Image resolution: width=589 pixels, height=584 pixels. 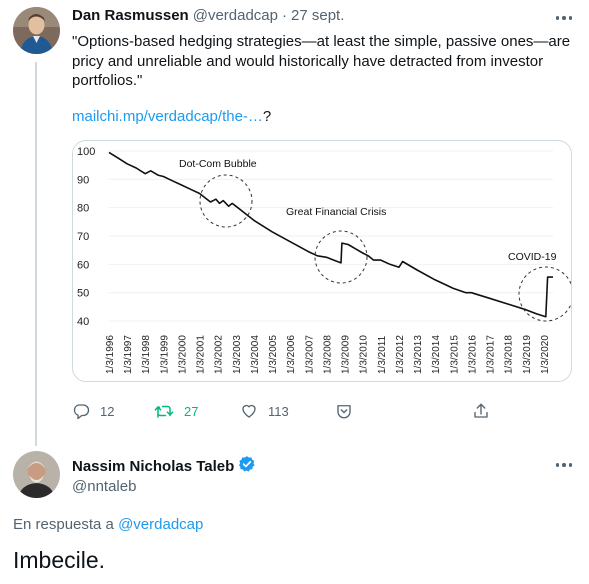 I want to click on x-tick-label: 1/3/2018, so click(x=509, y=354).